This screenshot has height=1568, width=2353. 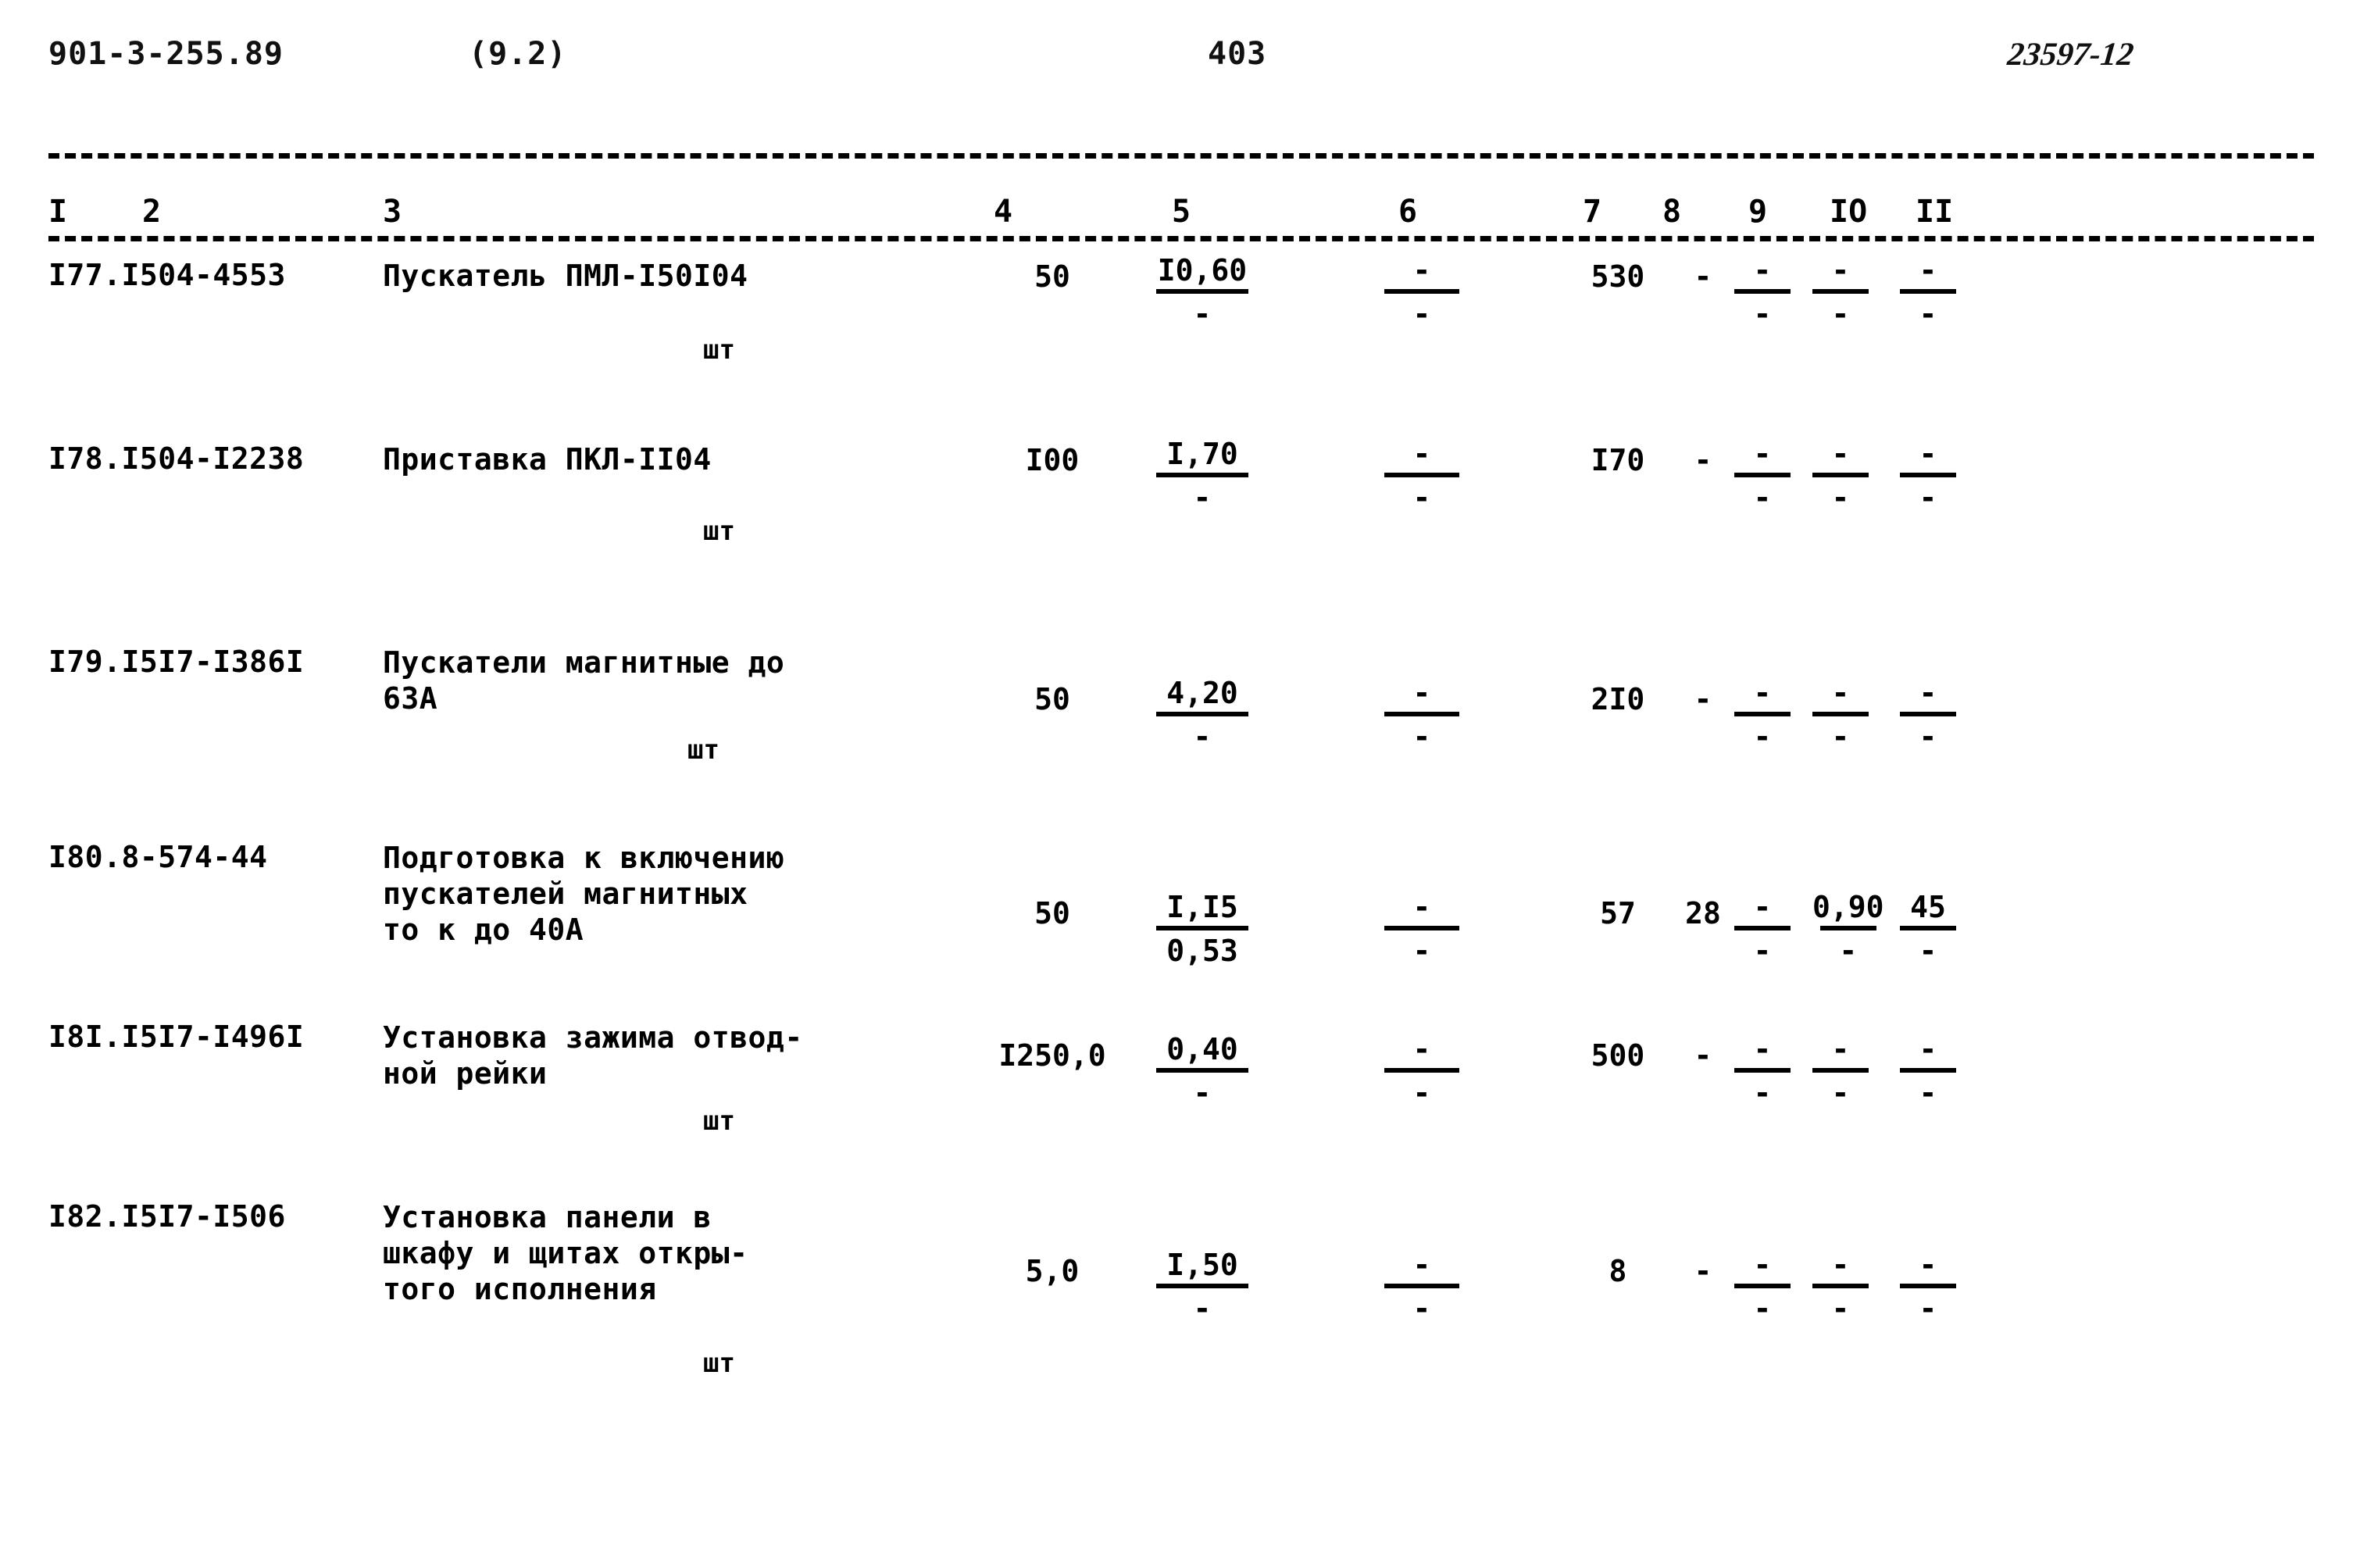 I want to click on table-top-rule, so click(x=1181, y=156).